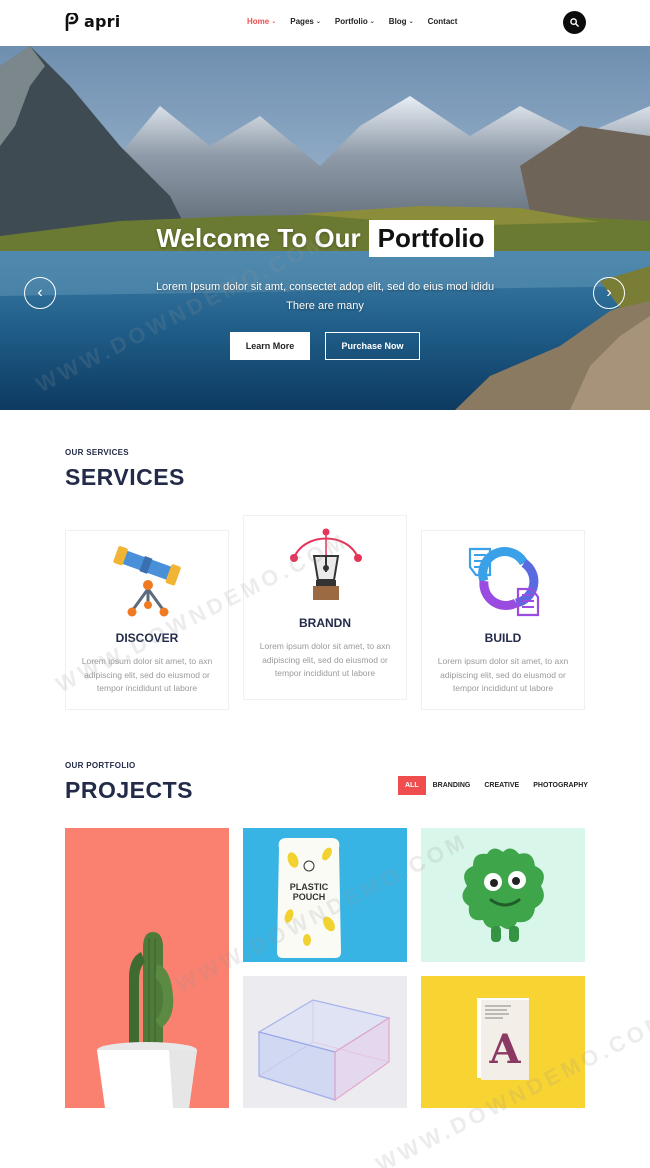 The width and height of the screenshot is (650, 1168). I want to click on search-button, so click(574, 22).